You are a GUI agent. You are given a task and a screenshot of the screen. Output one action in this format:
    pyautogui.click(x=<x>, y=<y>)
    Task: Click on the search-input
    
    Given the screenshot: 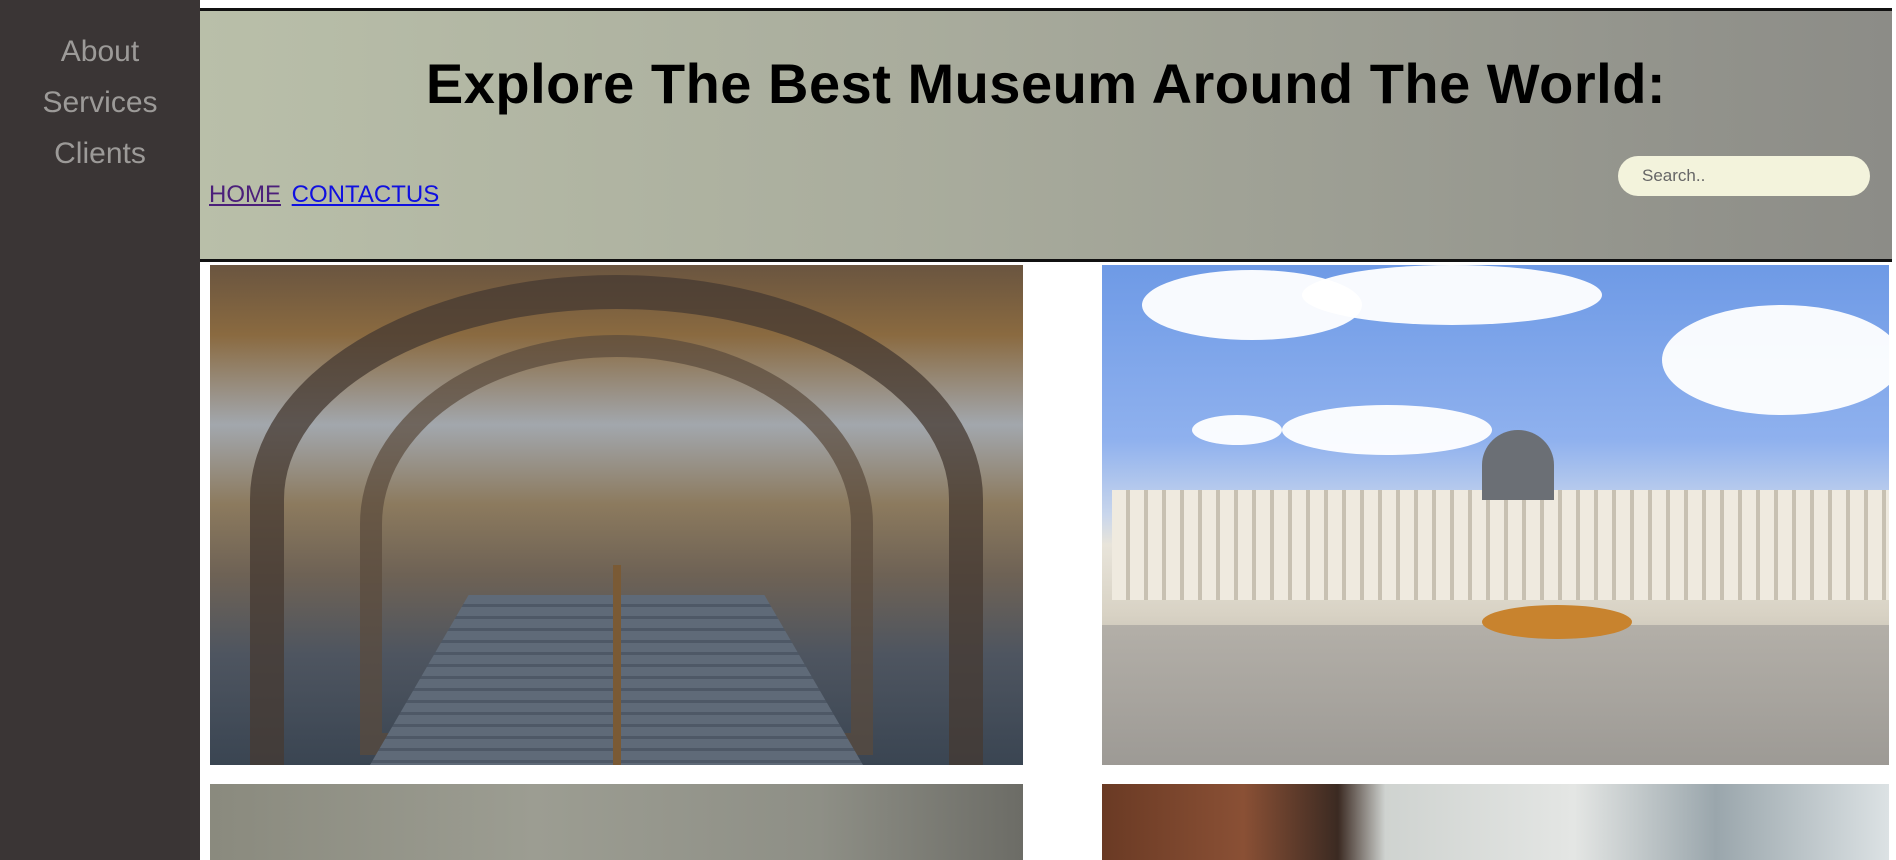 What is the action you would take?
    pyautogui.click(x=1744, y=176)
    